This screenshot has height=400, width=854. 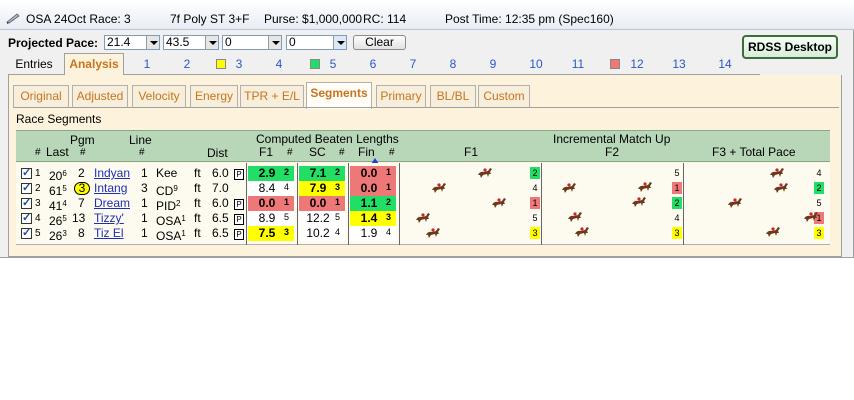 What do you see at coordinates (314, 64) in the screenshot?
I see `color-swatch` at bounding box center [314, 64].